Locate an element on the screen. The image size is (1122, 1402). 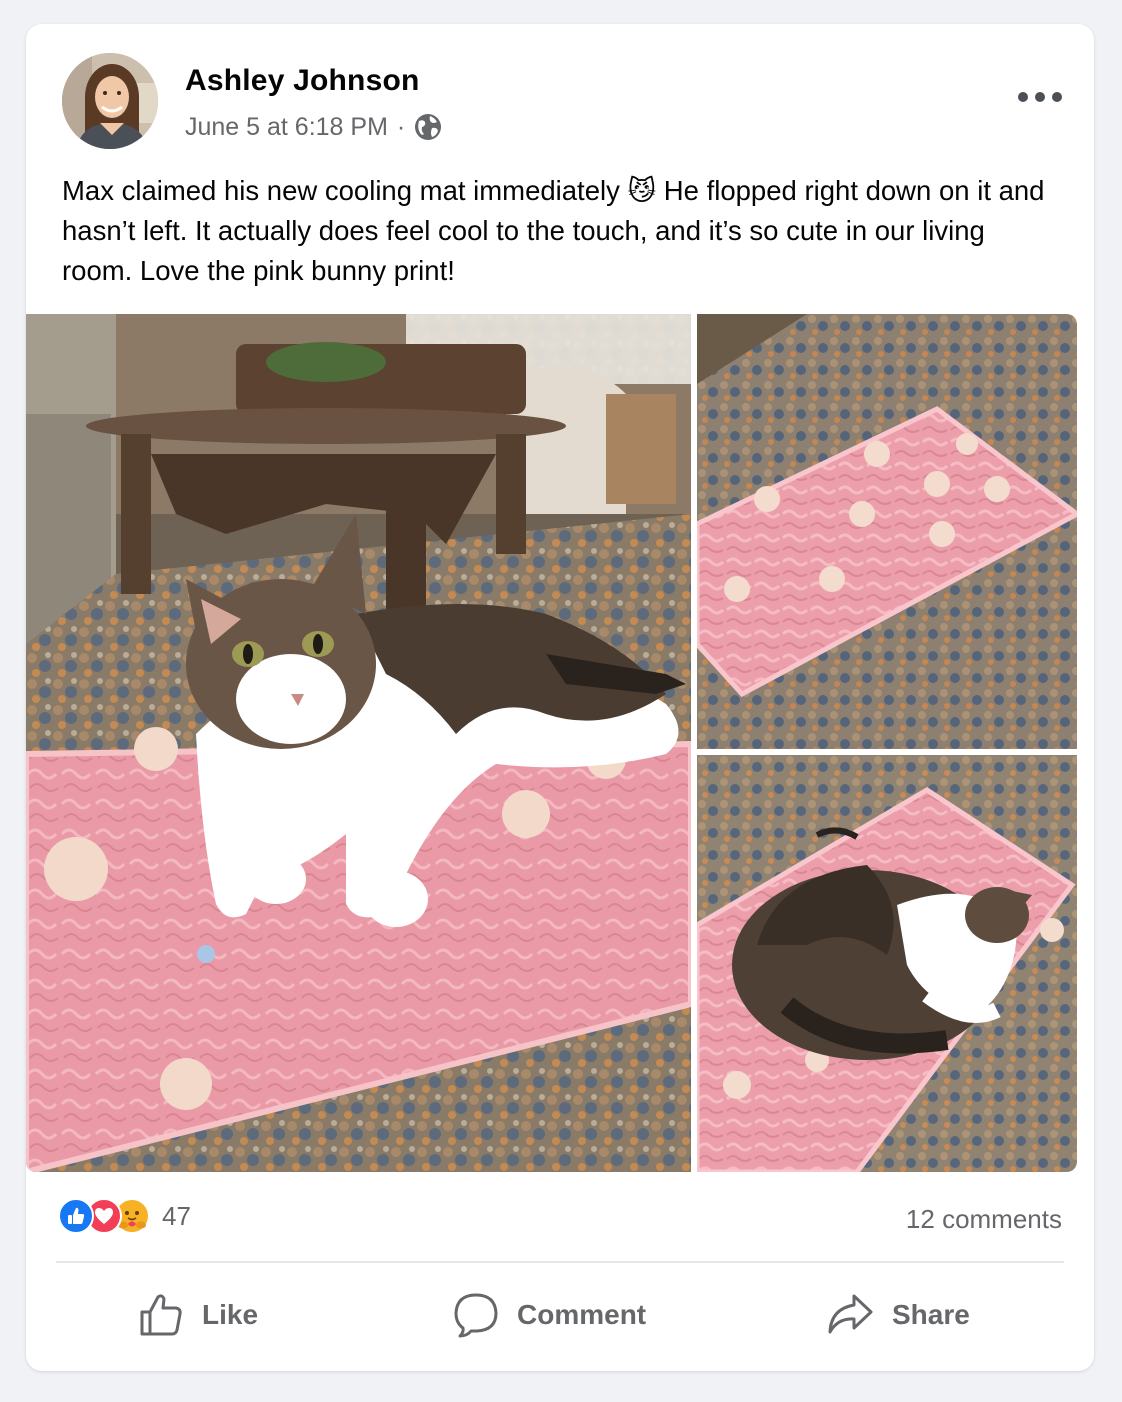
divider is located at coordinates (560, 1262).